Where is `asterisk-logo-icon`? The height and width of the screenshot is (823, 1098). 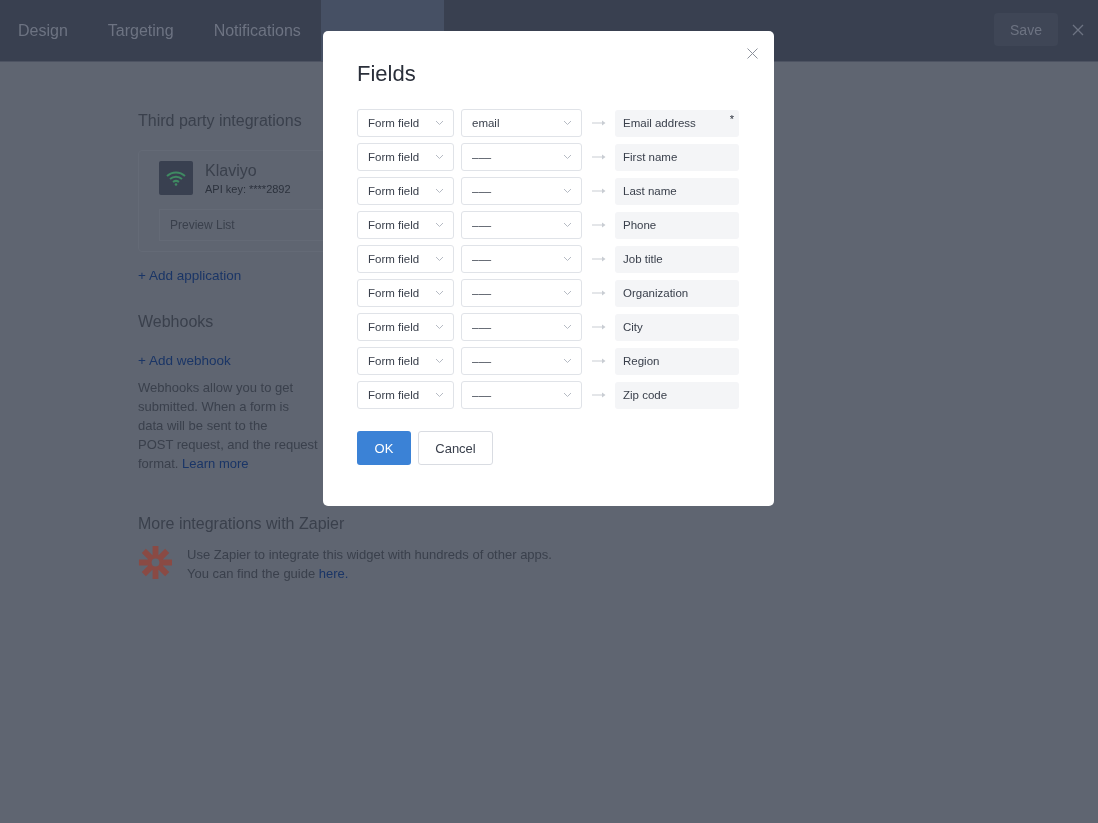 asterisk-logo-icon is located at coordinates (155, 562).